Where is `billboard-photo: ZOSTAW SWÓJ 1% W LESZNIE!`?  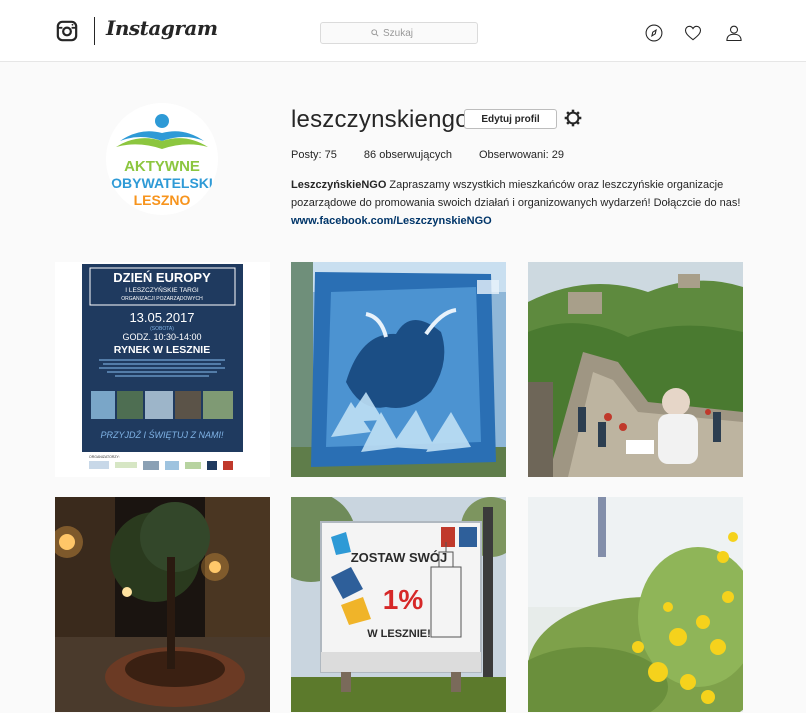
billboard-photo: ZOSTAW SWÓJ 1% W LESZNIE! is located at coordinates (398, 604).